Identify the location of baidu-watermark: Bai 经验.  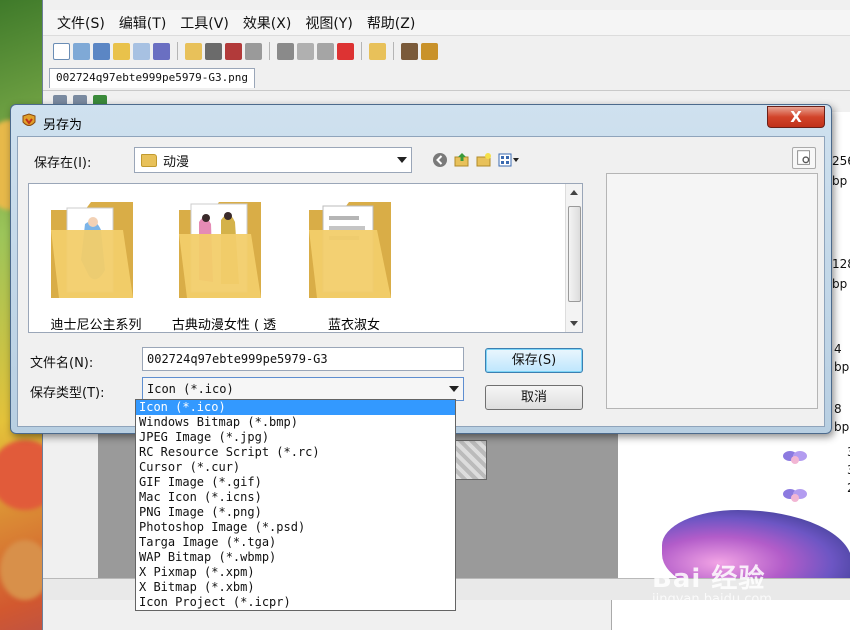
(709, 579).